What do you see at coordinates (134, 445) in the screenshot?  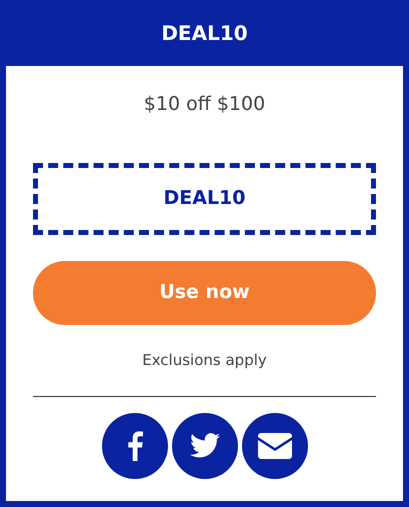 I see `letter-f-icon` at bounding box center [134, 445].